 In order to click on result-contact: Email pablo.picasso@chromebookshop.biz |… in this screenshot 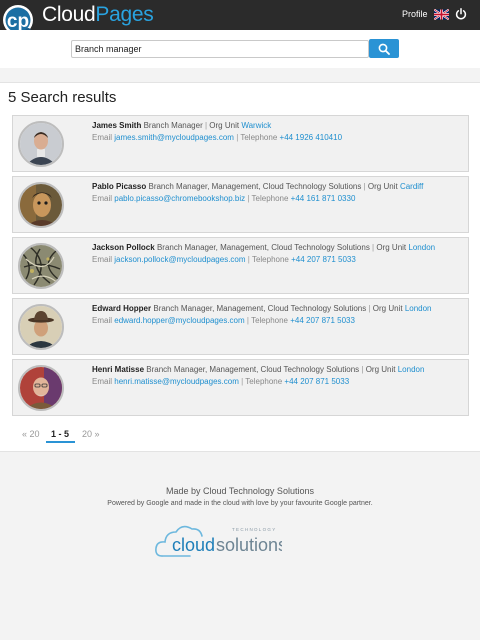, I will do `click(223, 198)`.